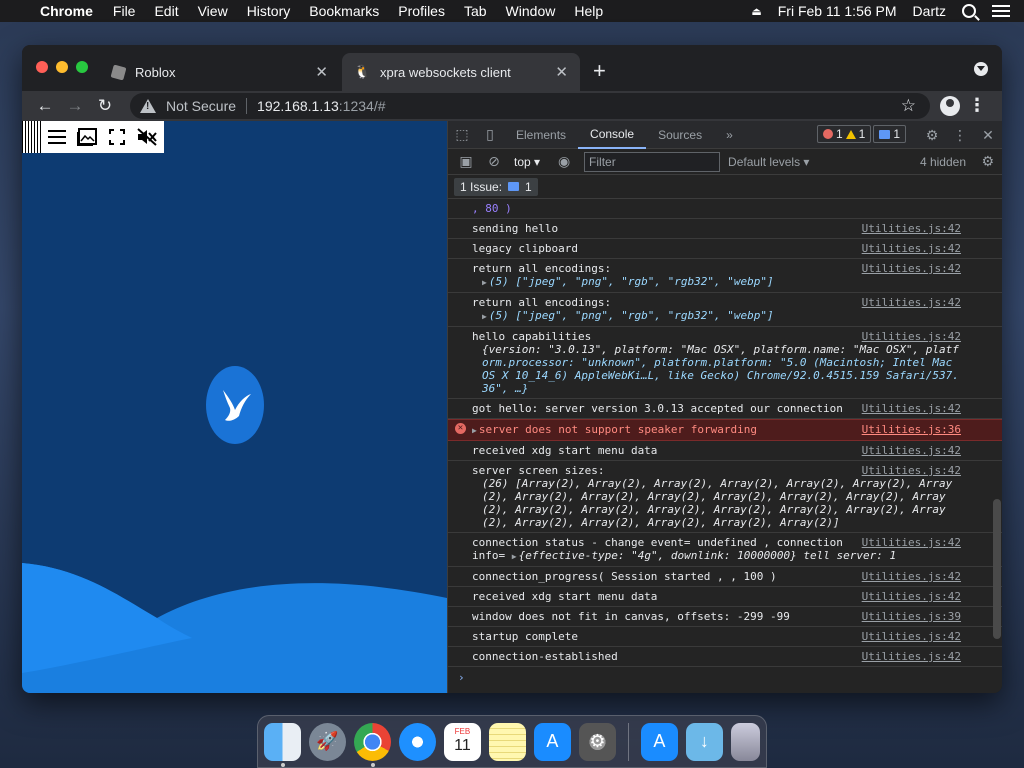  I want to click on menu-edit: Edit, so click(166, 11).